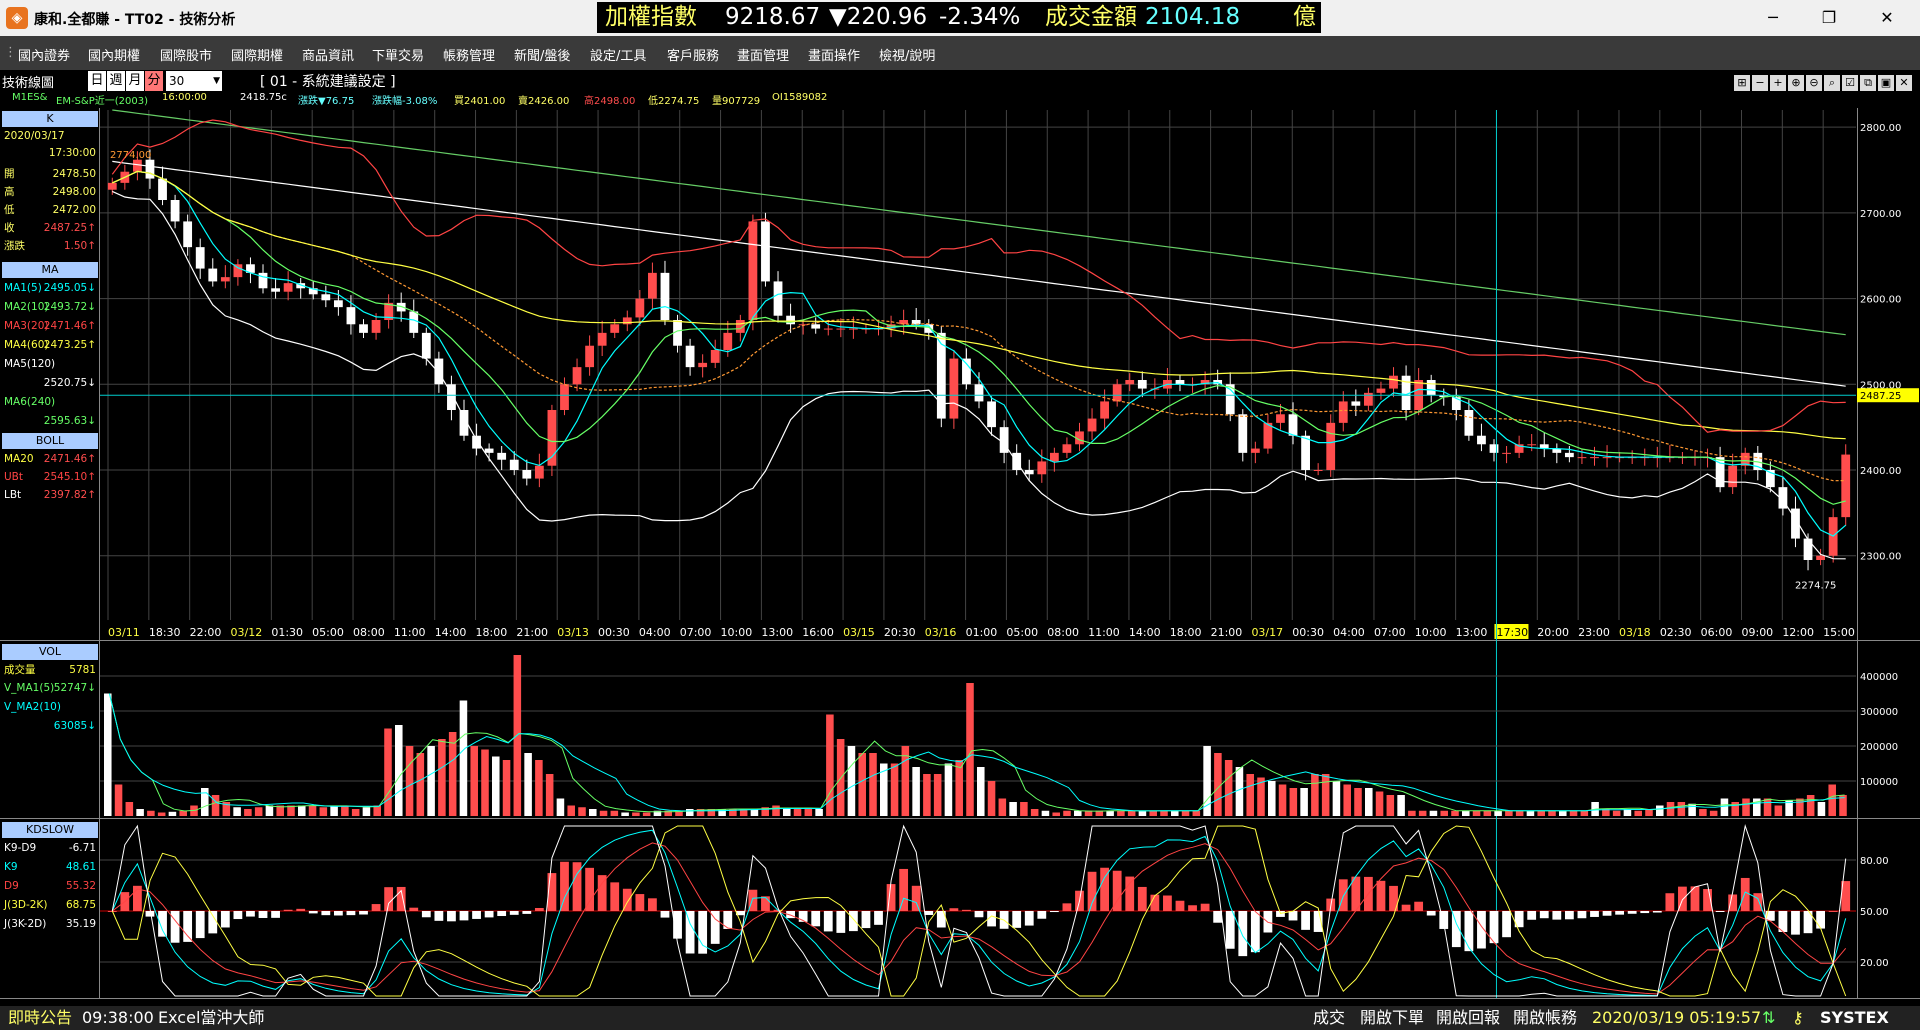 This screenshot has height=1030, width=1920. I want to click on lock-icon: ⚷, so click(1798, 1017).